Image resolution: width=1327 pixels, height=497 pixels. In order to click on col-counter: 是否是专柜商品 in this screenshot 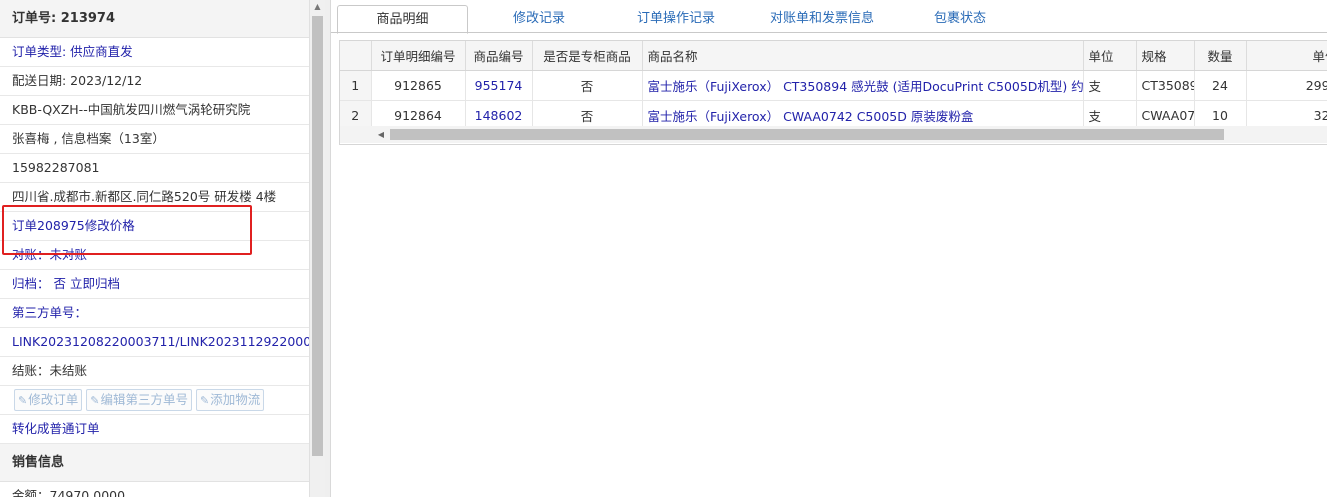, I will do `click(587, 56)`.